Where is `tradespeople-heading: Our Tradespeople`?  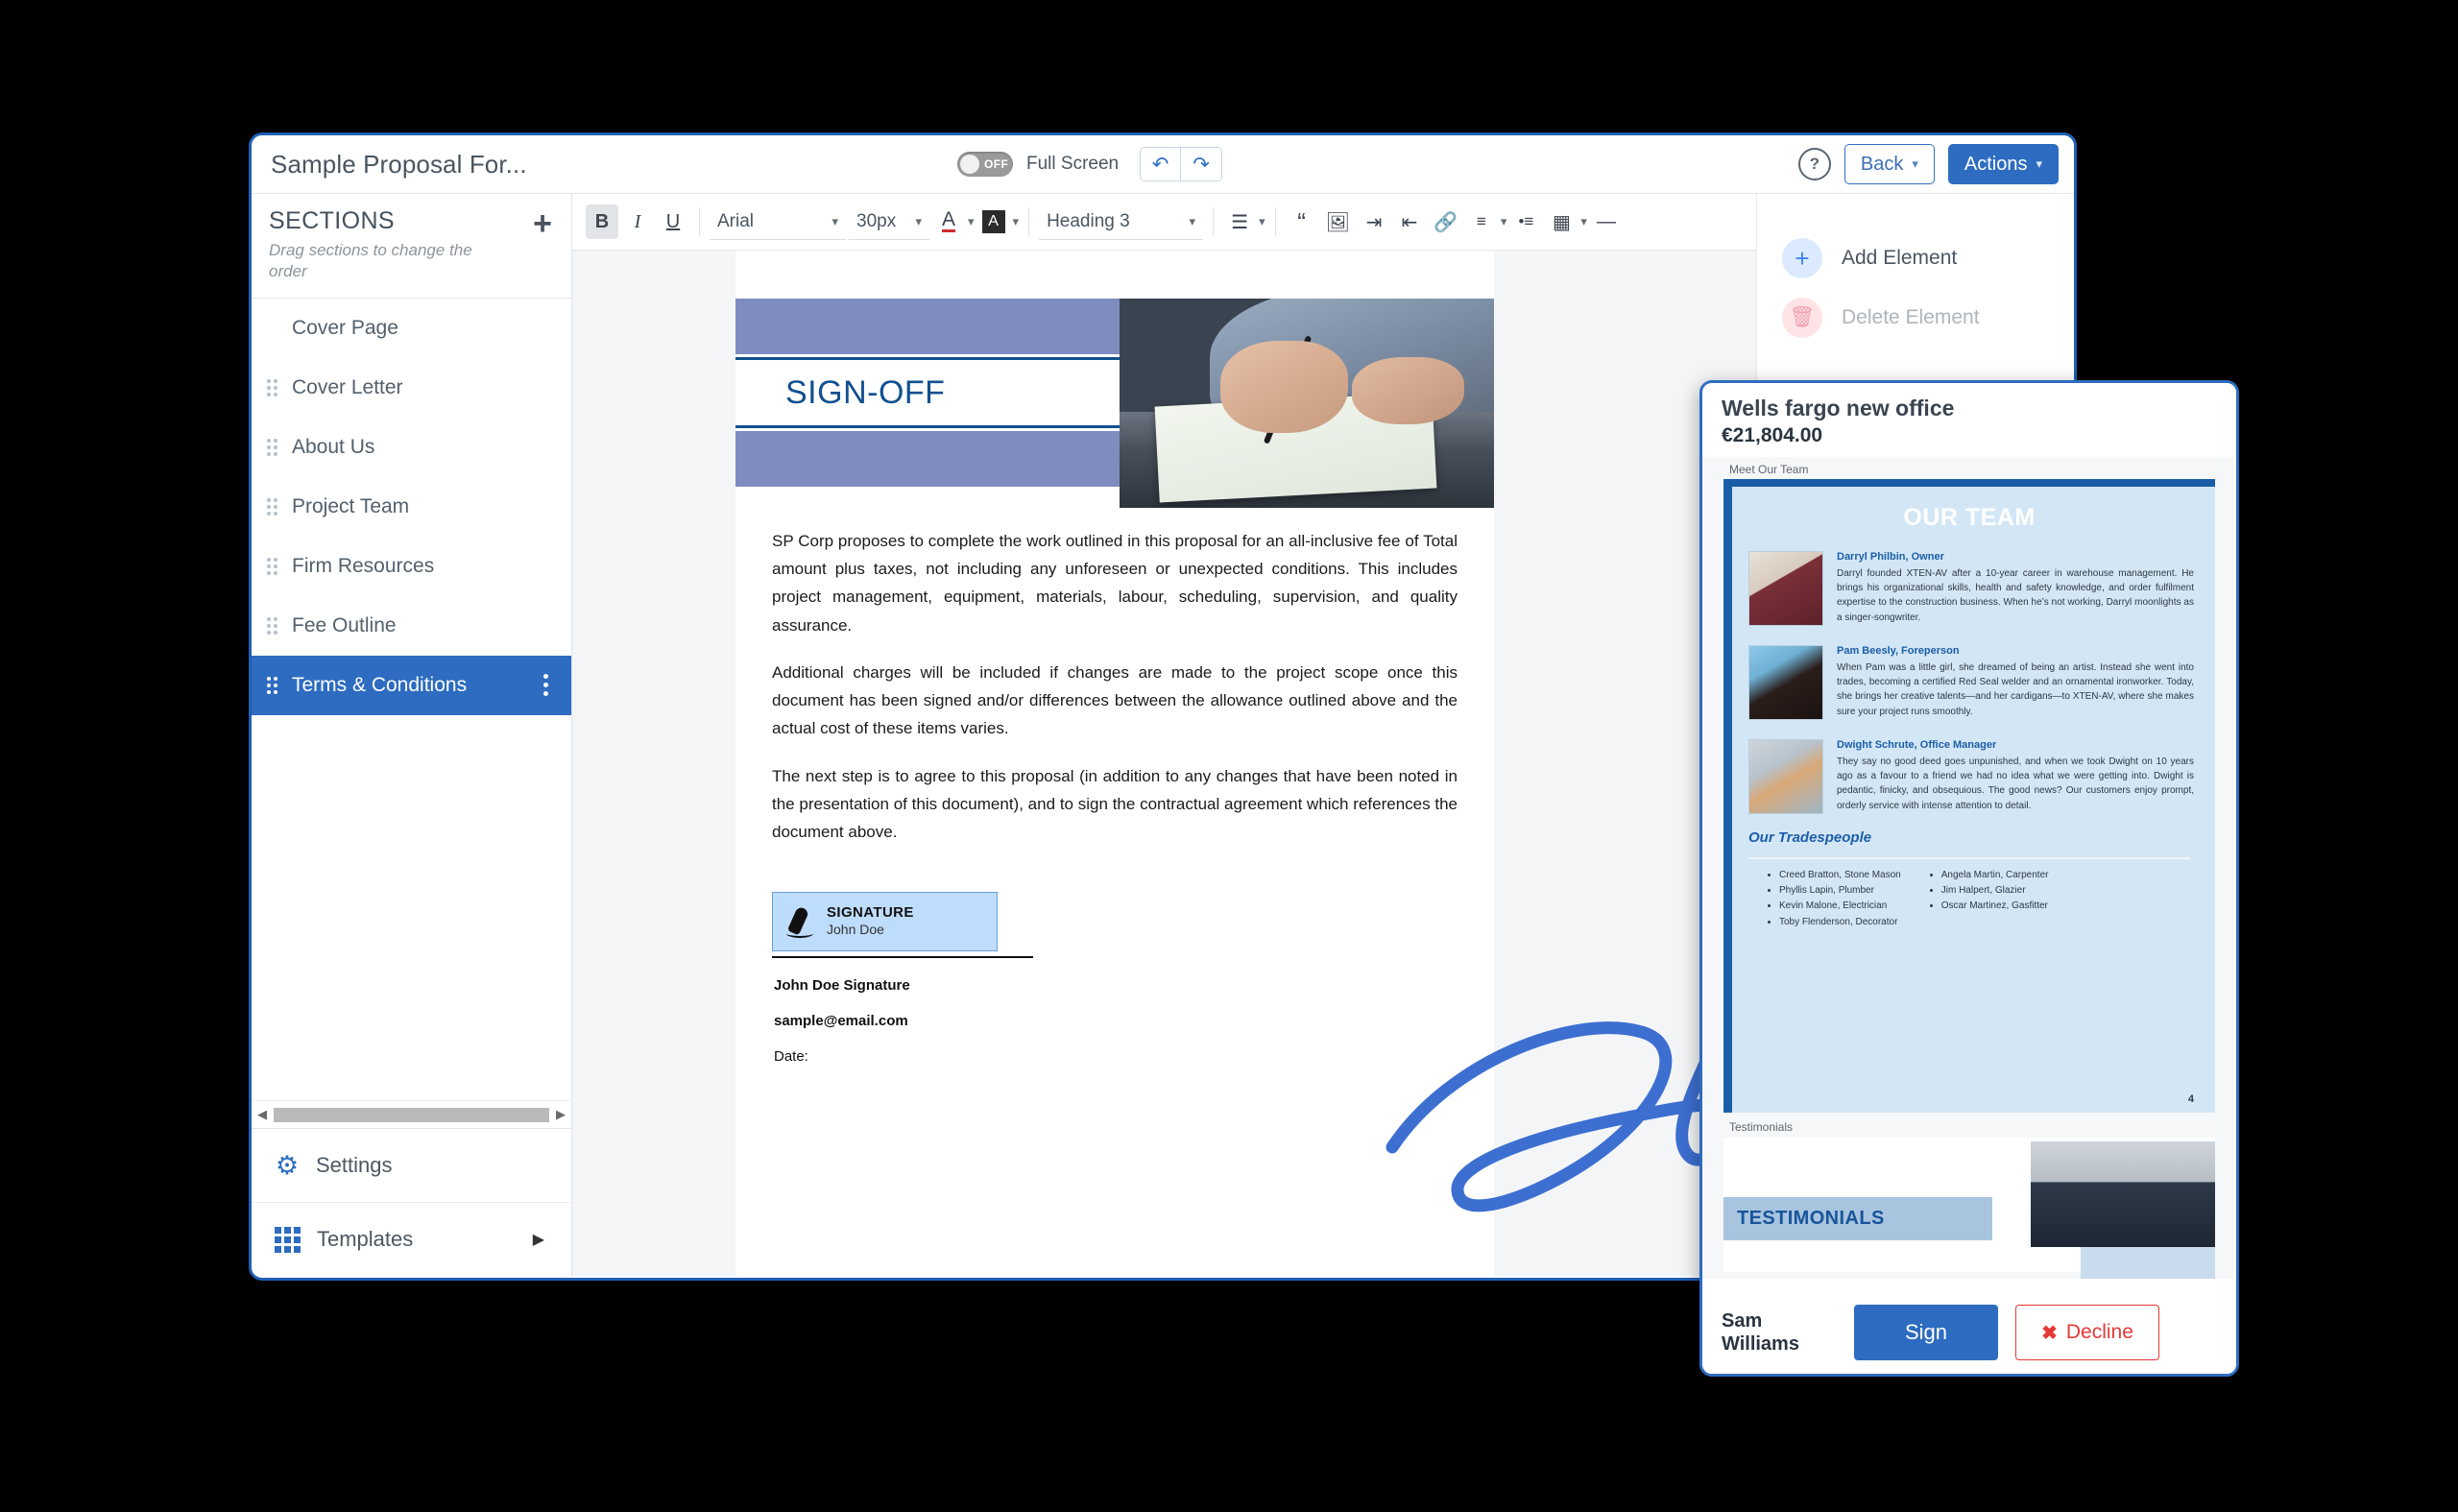 tradespeople-heading: Our Tradespeople is located at coordinates (1810, 837).